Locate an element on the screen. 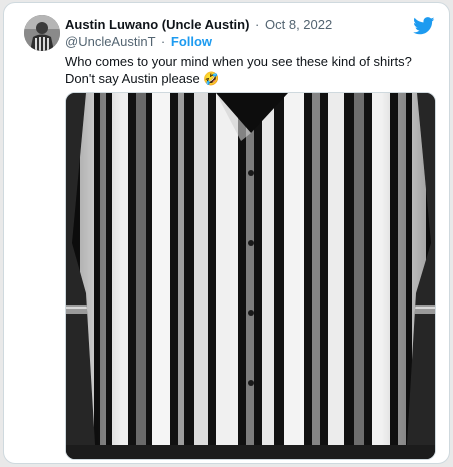  twitter-bird-icon is located at coordinates (424, 26).